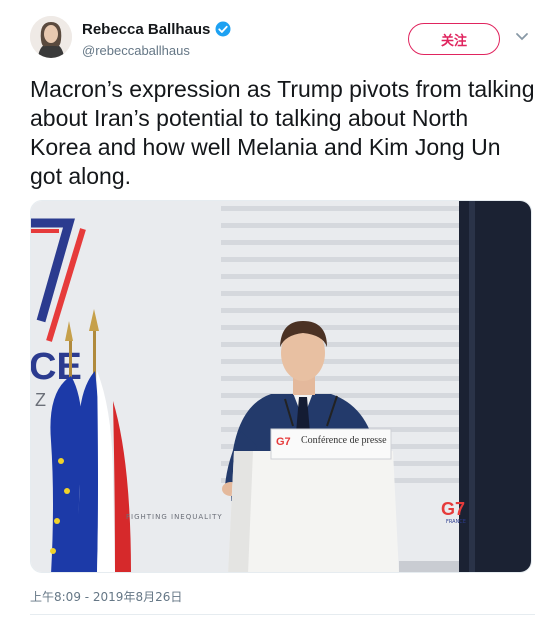  What do you see at coordinates (136, 50) in the screenshot?
I see `author-handle: @rebeccaballhaus` at bounding box center [136, 50].